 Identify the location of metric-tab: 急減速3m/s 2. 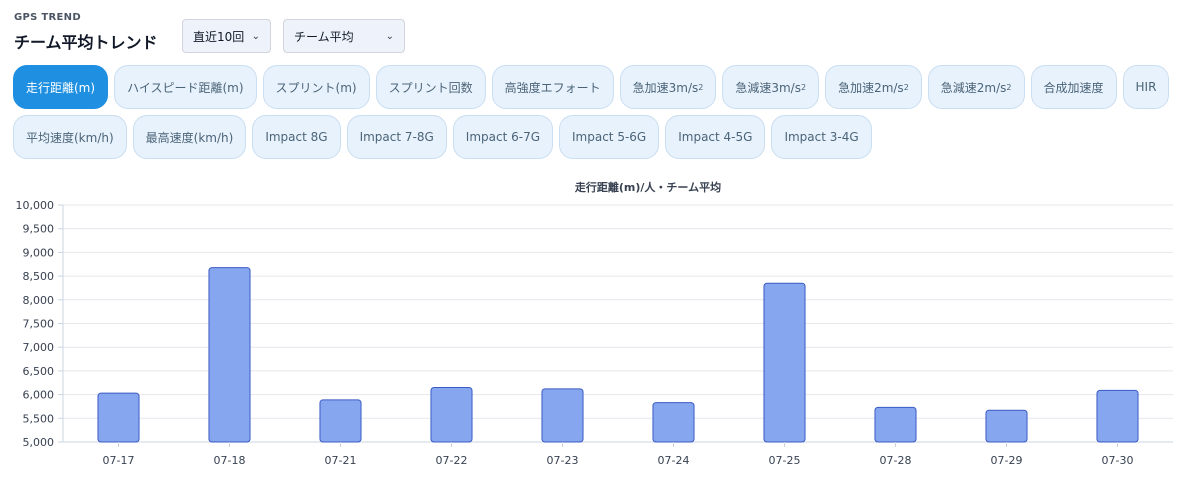
(771, 87).